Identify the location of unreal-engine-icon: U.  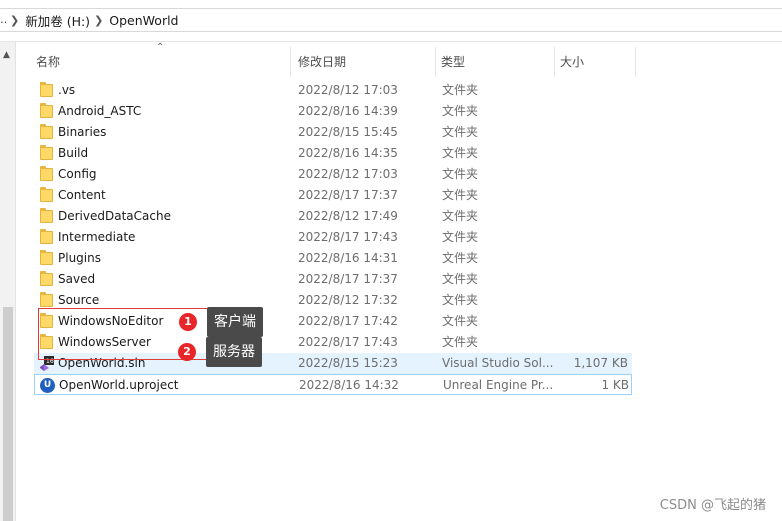
(48, 385).